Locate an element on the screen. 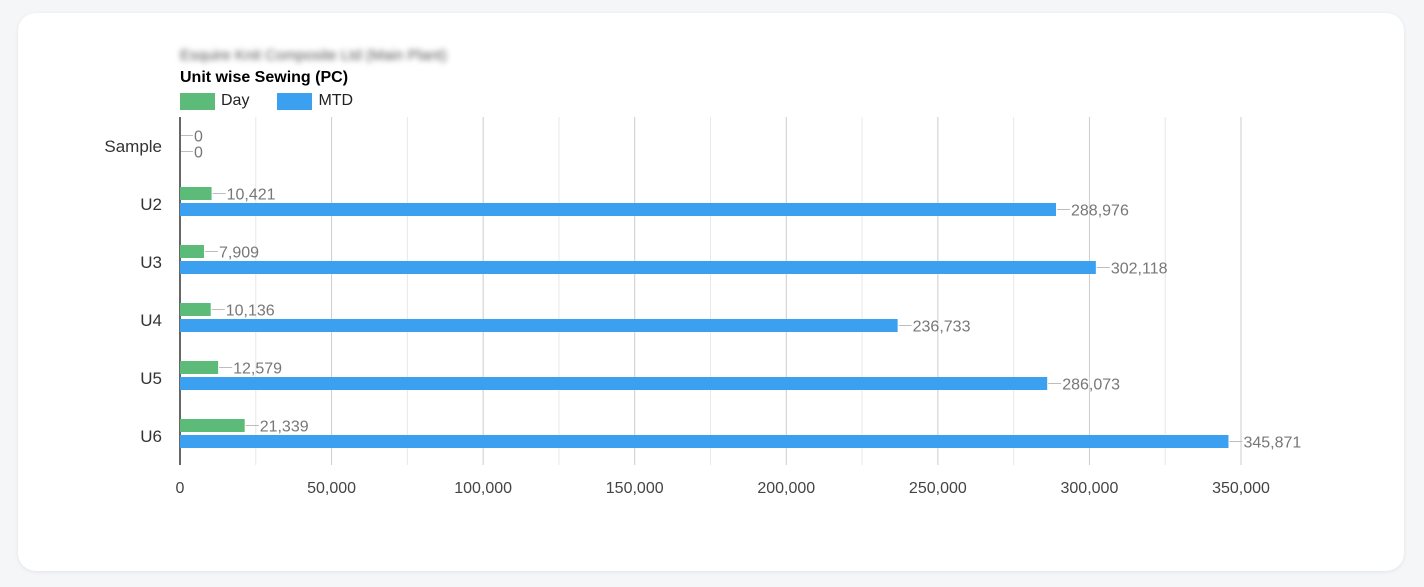 The image size is (1424, 587). x-tick-label: 300,000 is located at coordinates (1090, 488).